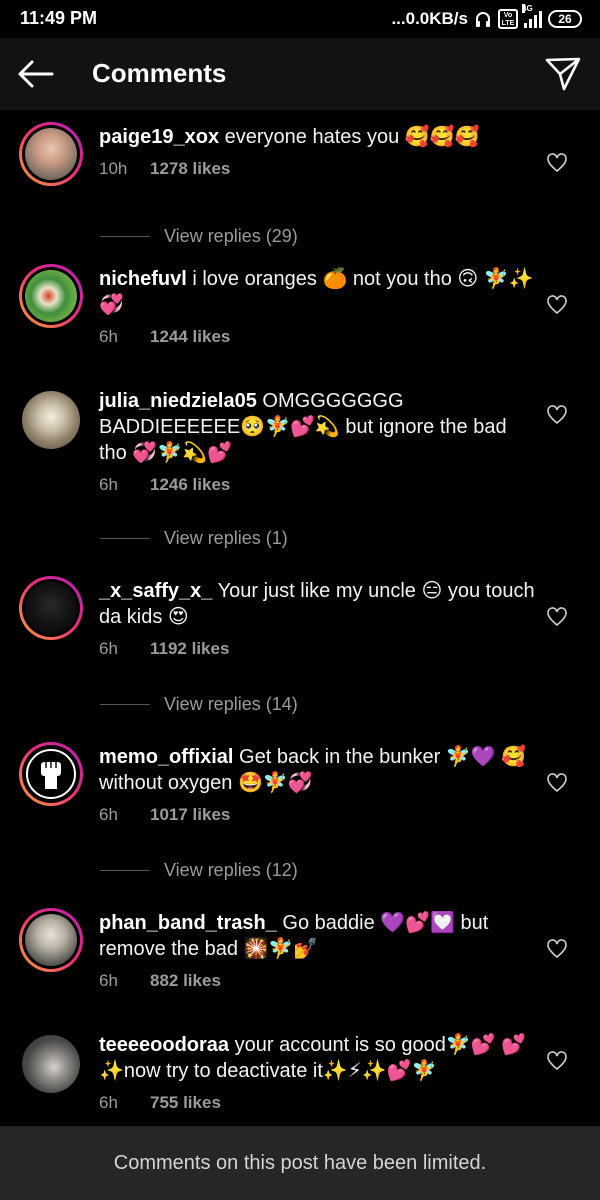  What do you see at coordinates (189, 649) in the screenshot?
I see `comment-likes: 1192 likes` at bounding box center [189, 649].